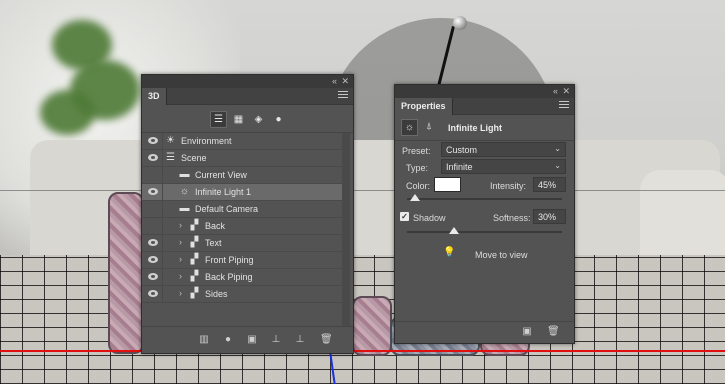 Image resolution: width=725 pixels, height=384 pixels. Describe the element at coordinates (549, 216) in the screenshot. I see `softness-field: 30%` at that location.